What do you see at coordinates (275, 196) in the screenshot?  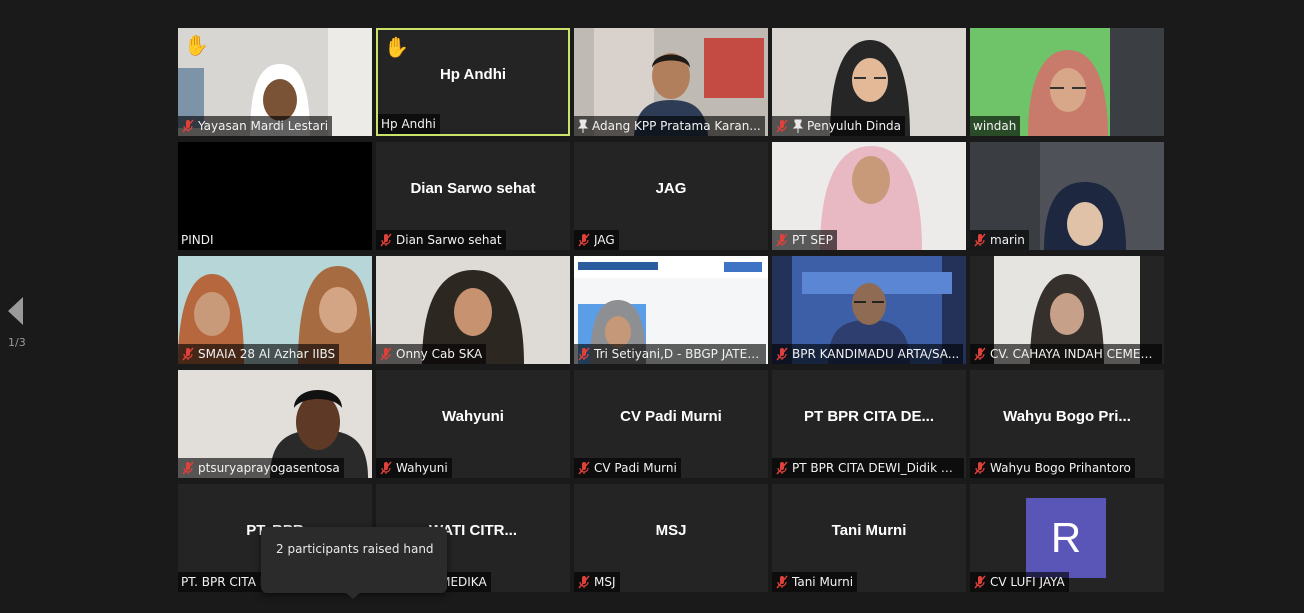 I see `participant-tile: PINDI` at bounding box center [275, 196].